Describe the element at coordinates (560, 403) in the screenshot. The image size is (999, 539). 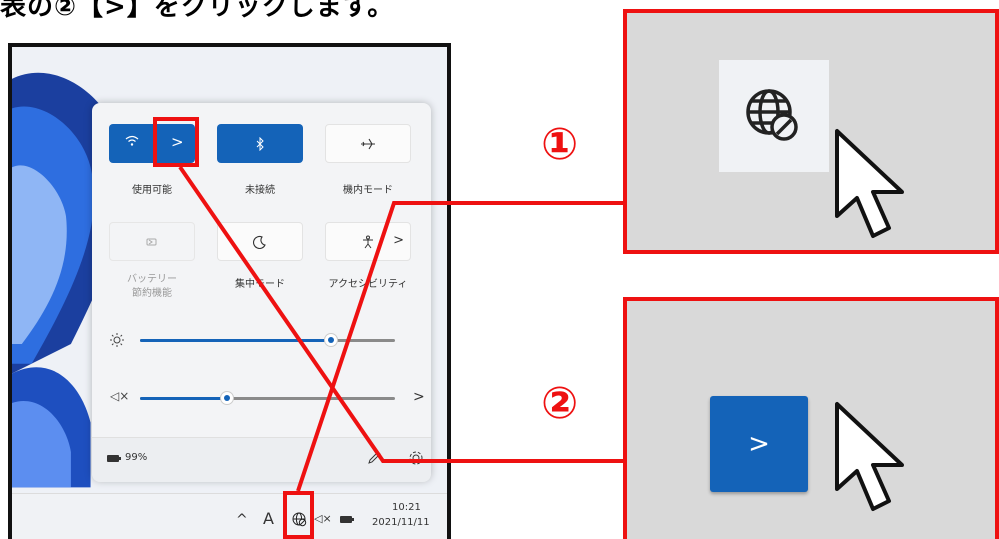
I see `callout-number-two: ②` at that location.